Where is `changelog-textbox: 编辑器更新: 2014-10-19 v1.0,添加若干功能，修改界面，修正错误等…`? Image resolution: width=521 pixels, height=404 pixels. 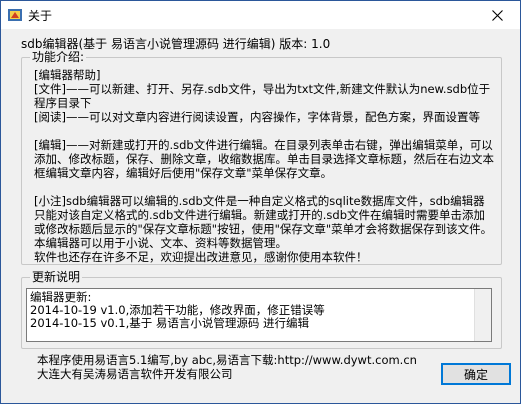 changelog-textbox: 编辑器更新: 2014-10-19 v1.0,添加若干功能，修改界面，修正错误等… is located at coordinates (259, 315).